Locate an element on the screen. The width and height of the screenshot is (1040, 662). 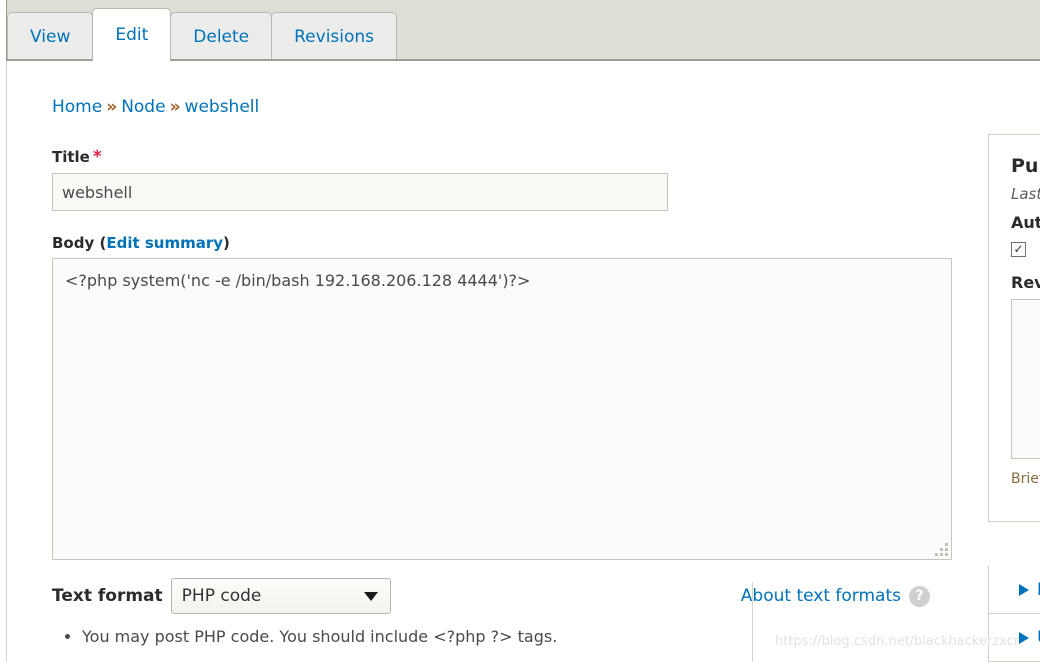
tab-edit: Edit is located at coordinates (132, 34).